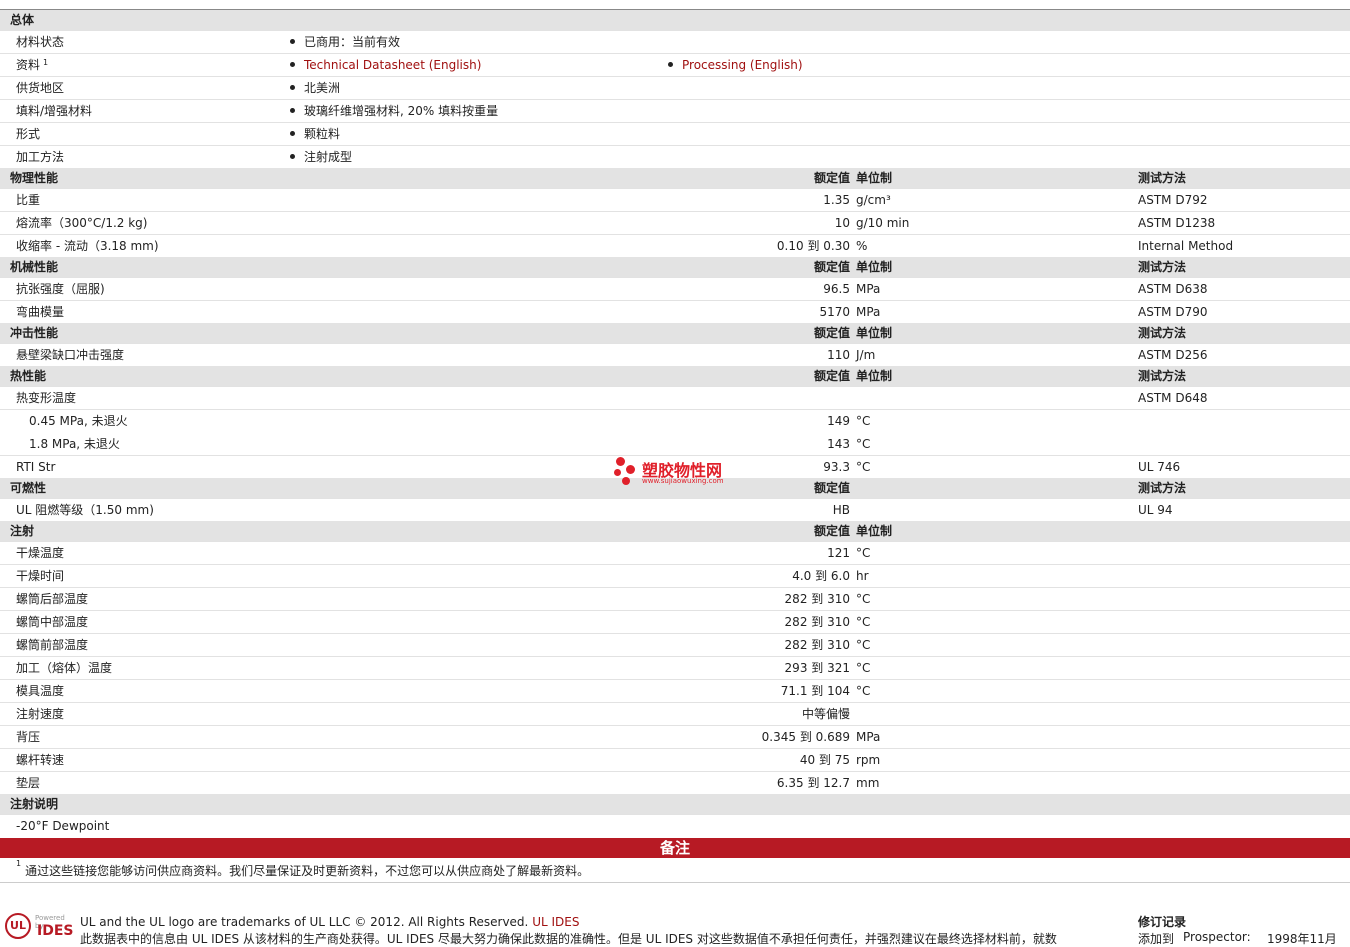 The image size is (1350, 947). What do you see at coordinates (22, 20) in the screenshot?
I see `section-title: 总体` at bounding box center [22, 20].